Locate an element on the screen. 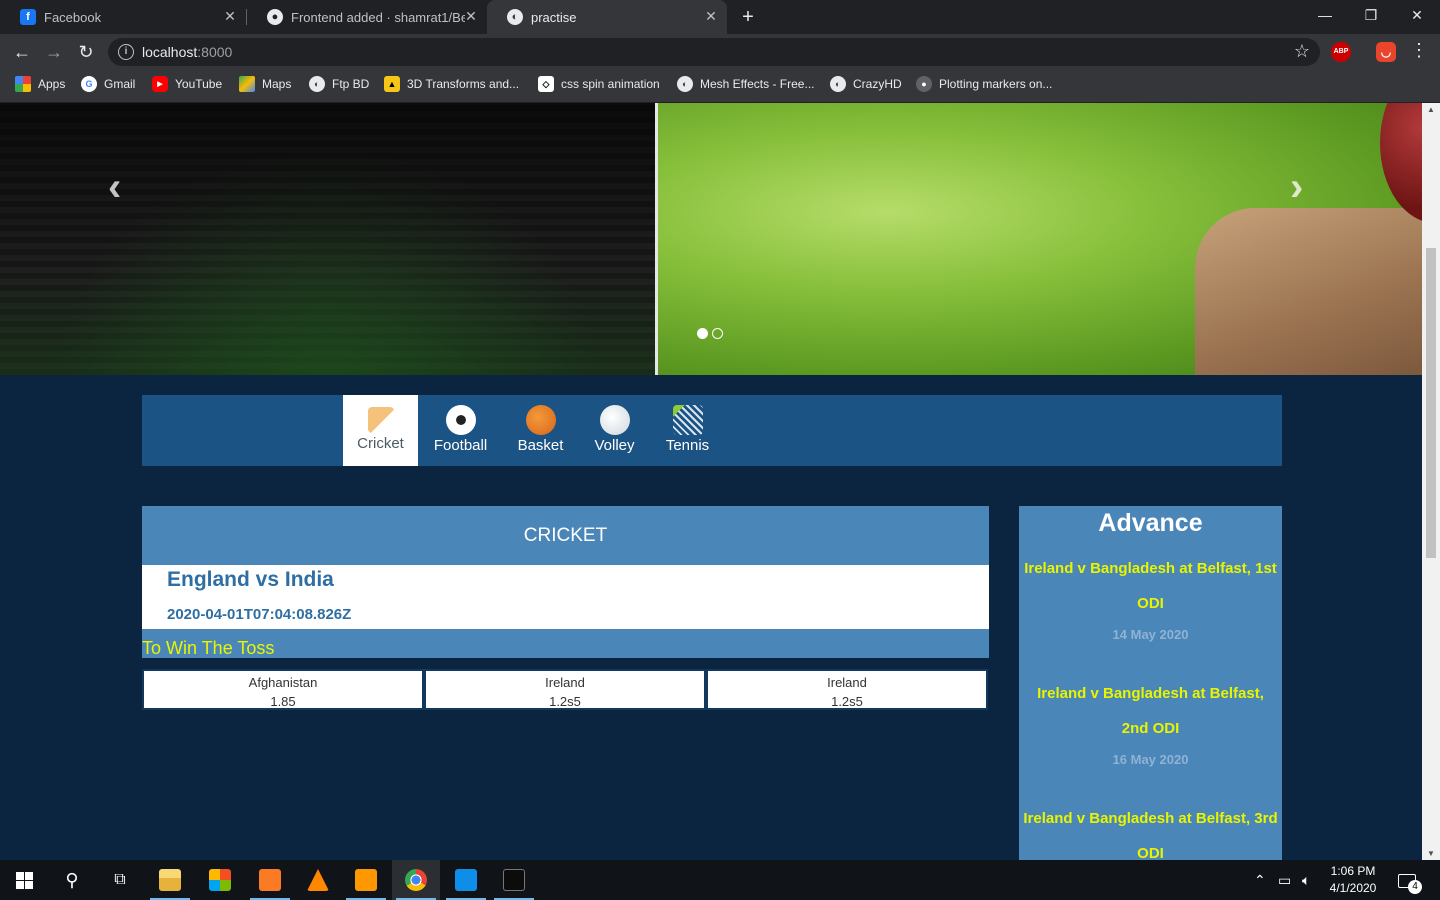 This screenshot has height=900, width=1440. carousel-next-icon: › is located at coordinates (1296, 187).